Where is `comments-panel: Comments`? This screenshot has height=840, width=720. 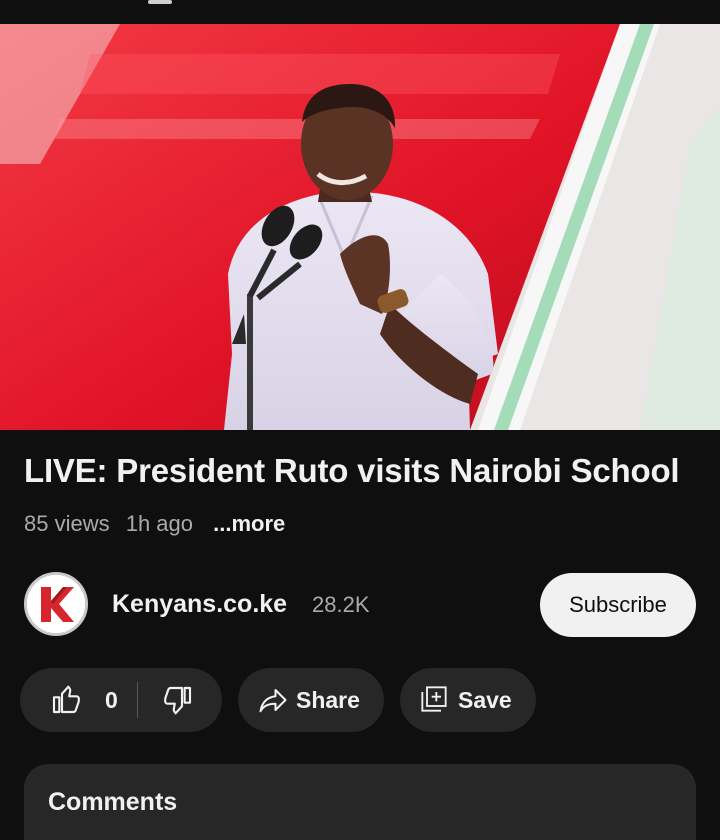 comments-panel: Comments is located at coordinates (360, 802).